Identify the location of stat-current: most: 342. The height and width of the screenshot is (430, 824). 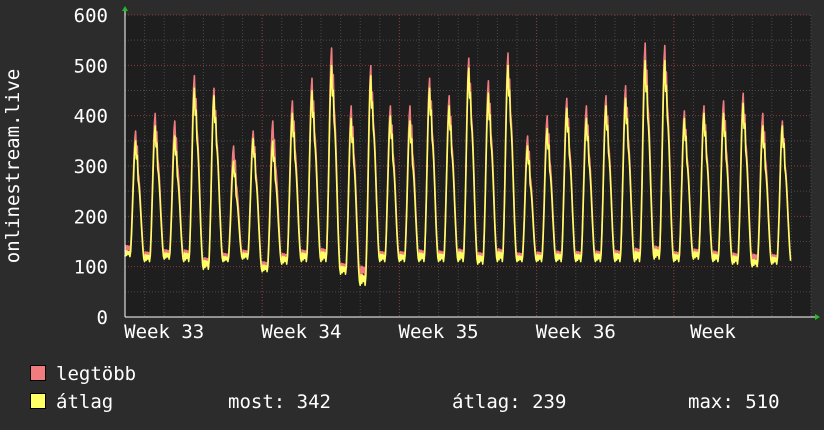
(279, 402).